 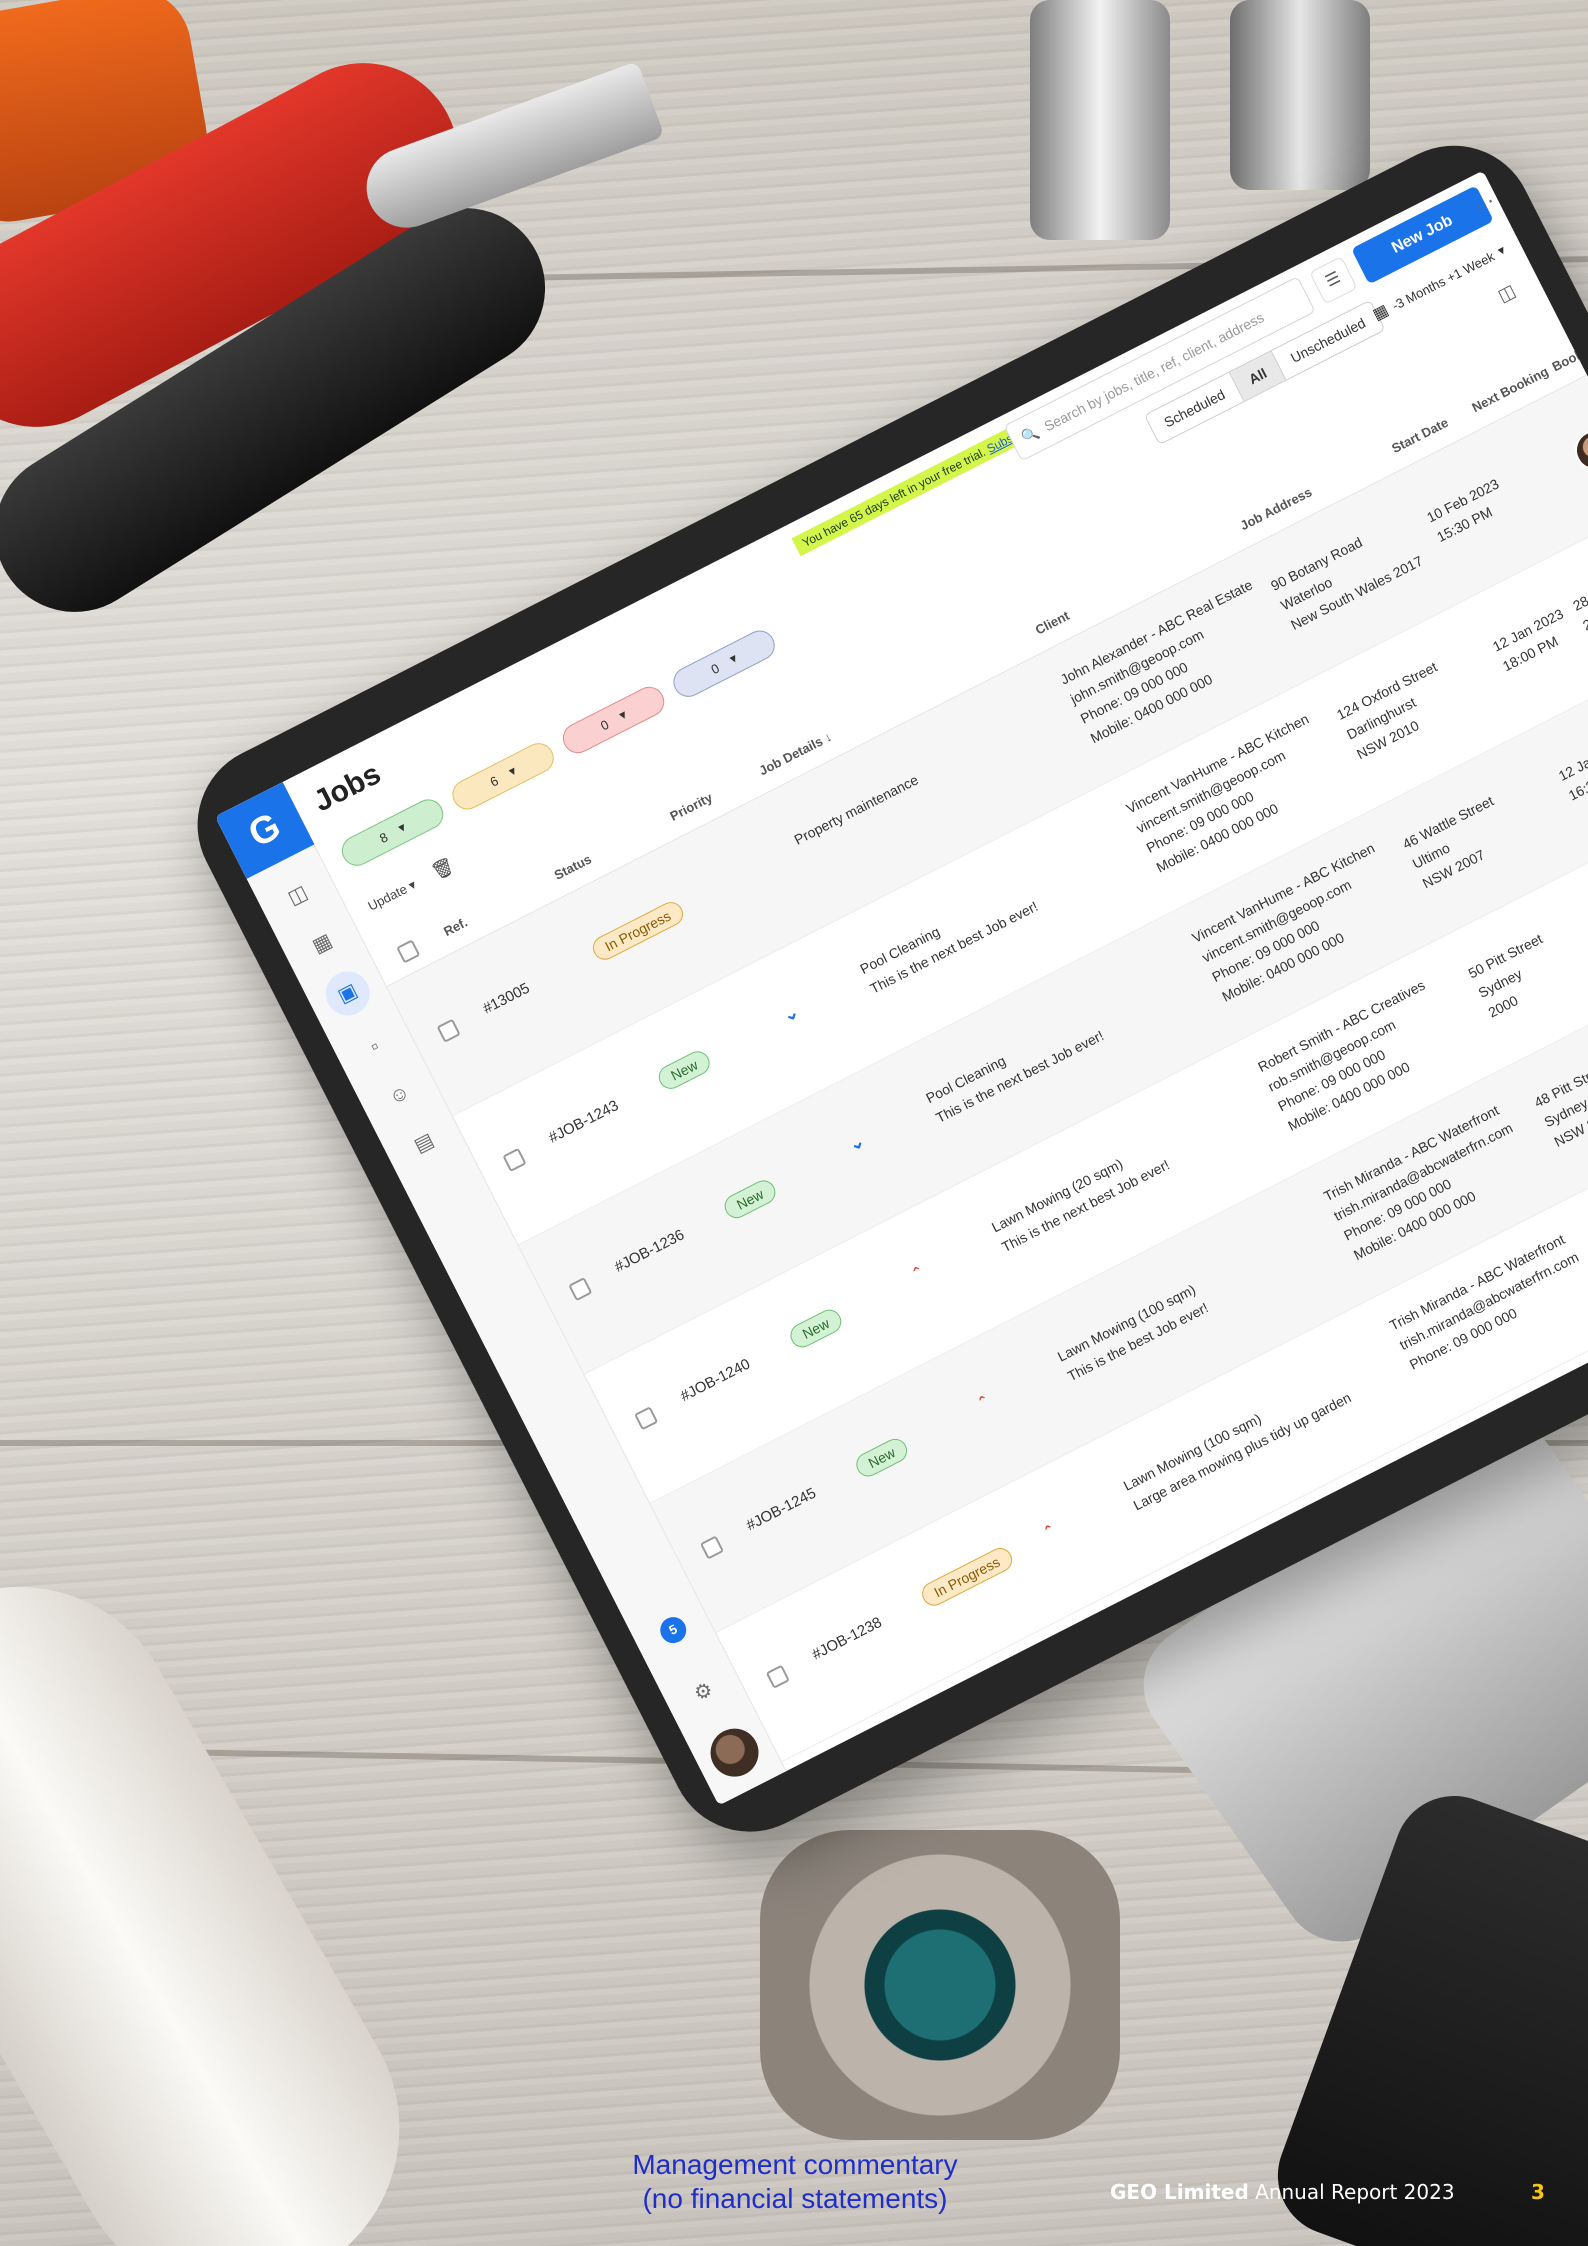 I want to click on report-footer: GEO Limited Annual Report 2023 3, so click(x=1327, y=2192).